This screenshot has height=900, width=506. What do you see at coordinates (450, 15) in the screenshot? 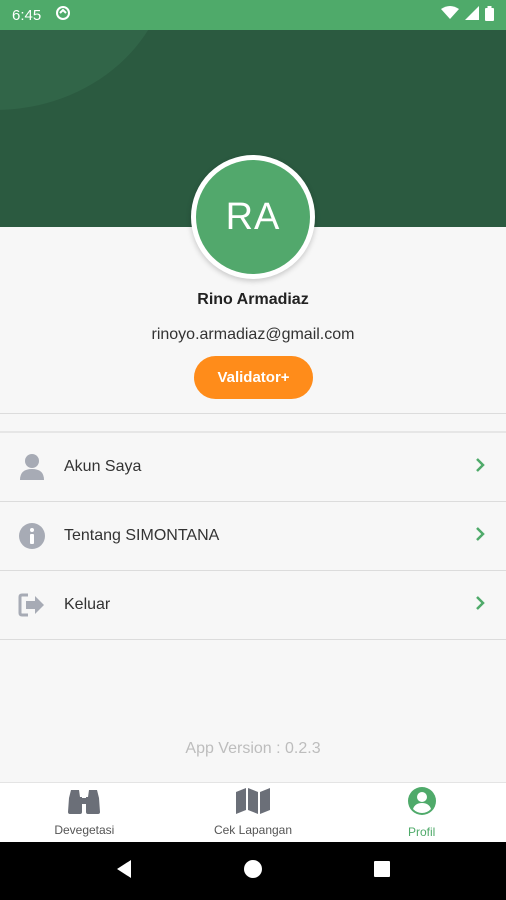
I see `wifi-icon` at bounding box center [450, 15].